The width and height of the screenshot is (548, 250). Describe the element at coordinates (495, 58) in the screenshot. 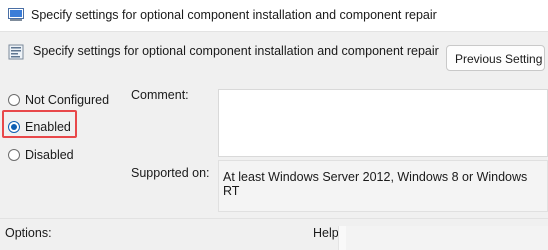

I see `previous-setting-button: Previous Setting` at that location.